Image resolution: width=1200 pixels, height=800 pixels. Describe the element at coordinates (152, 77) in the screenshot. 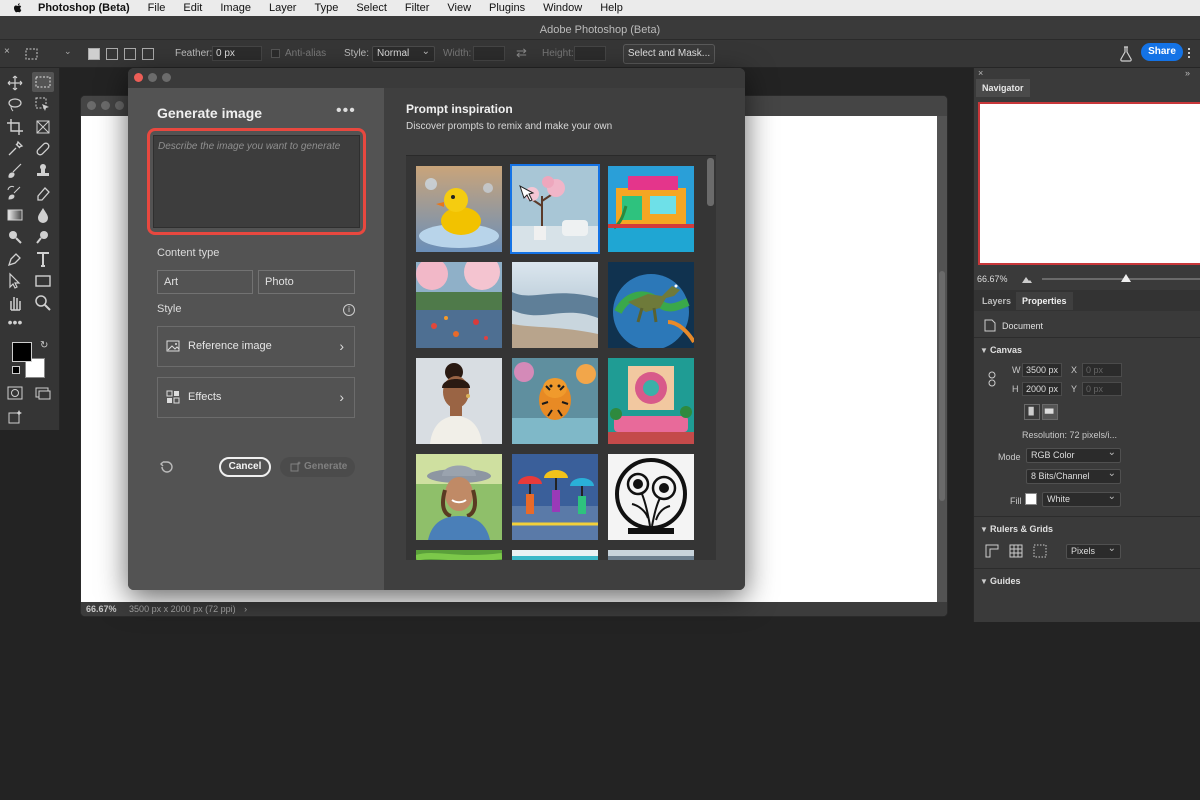

I see `dialog-minimize-button` at that location.